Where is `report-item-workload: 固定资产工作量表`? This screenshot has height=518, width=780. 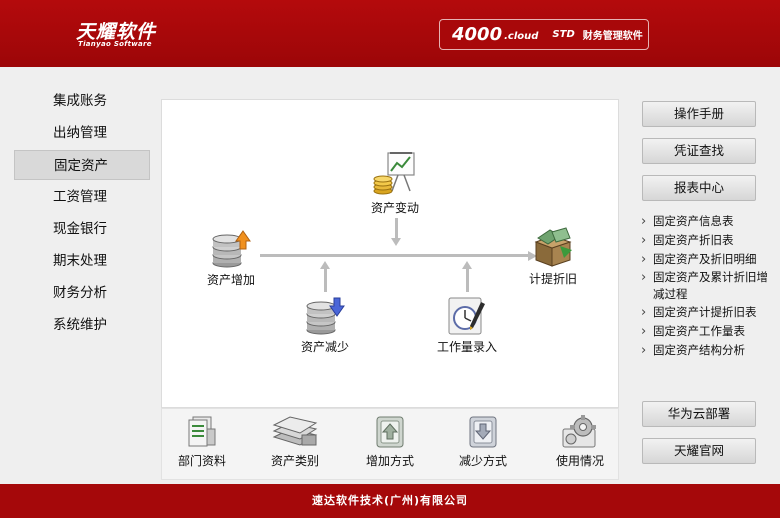
report-item-workload: 固定资产工作量表 is located at coordinates (708, 331).